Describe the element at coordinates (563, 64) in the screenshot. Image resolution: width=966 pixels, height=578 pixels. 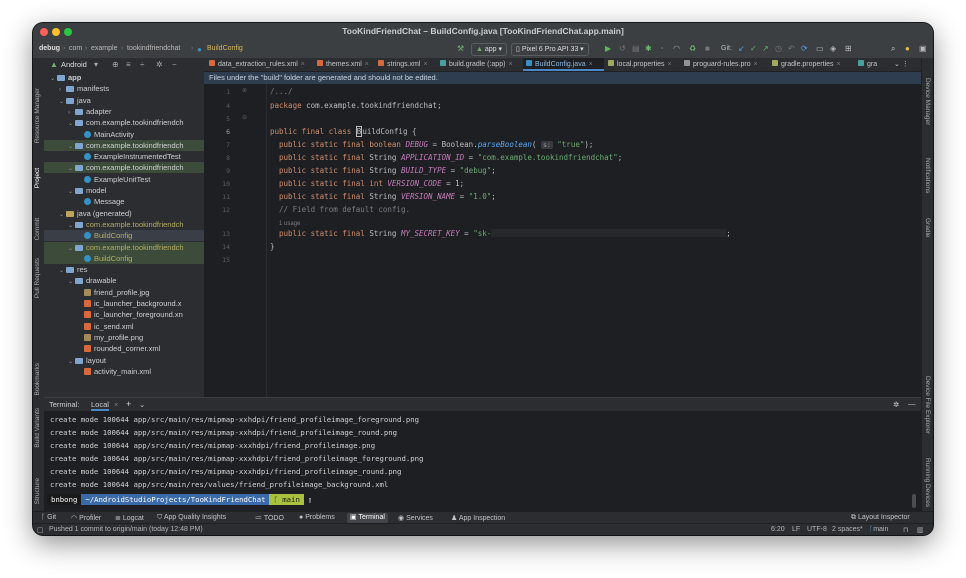
I see `editor-tab: BuildConfig.java ×` at that location.